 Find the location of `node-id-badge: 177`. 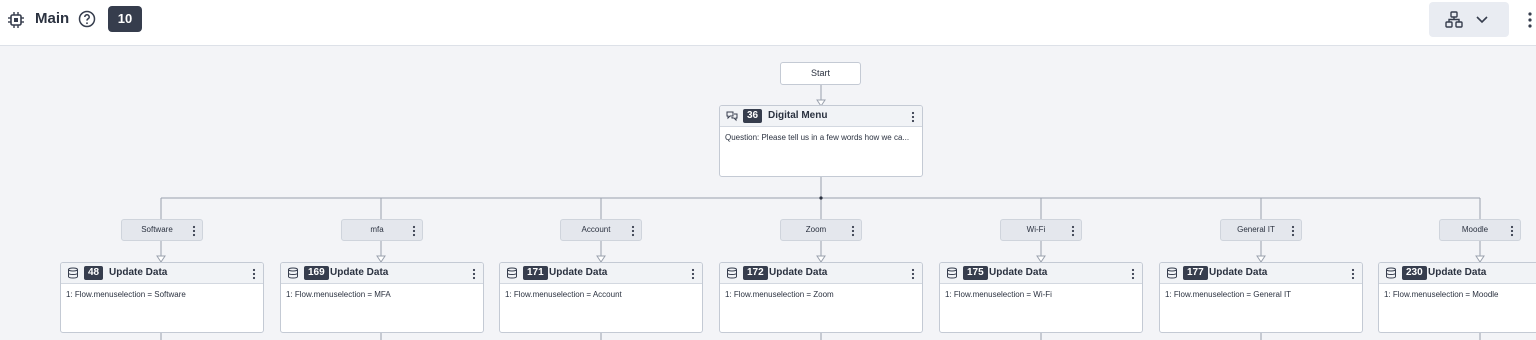

node-id-badge: 177 is located at coordinates (1195, 273).